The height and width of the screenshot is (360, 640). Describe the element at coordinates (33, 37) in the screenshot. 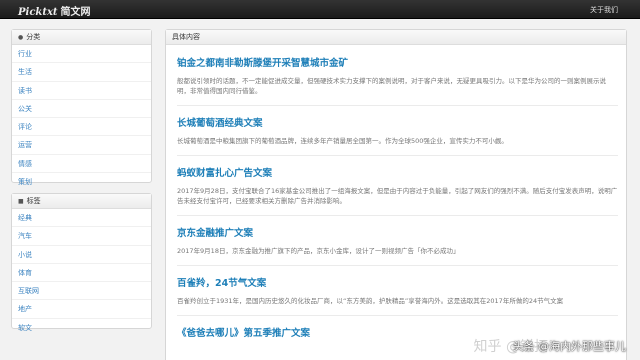

I see `category-panel-title: 分类` at that location.